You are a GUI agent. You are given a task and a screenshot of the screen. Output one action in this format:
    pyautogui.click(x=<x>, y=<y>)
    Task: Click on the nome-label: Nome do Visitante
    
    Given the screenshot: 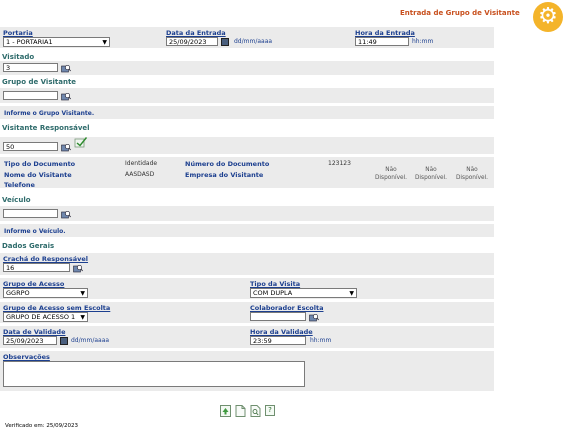 What is the action you would take?
    pyautogui.click(x=38, y=175)
    